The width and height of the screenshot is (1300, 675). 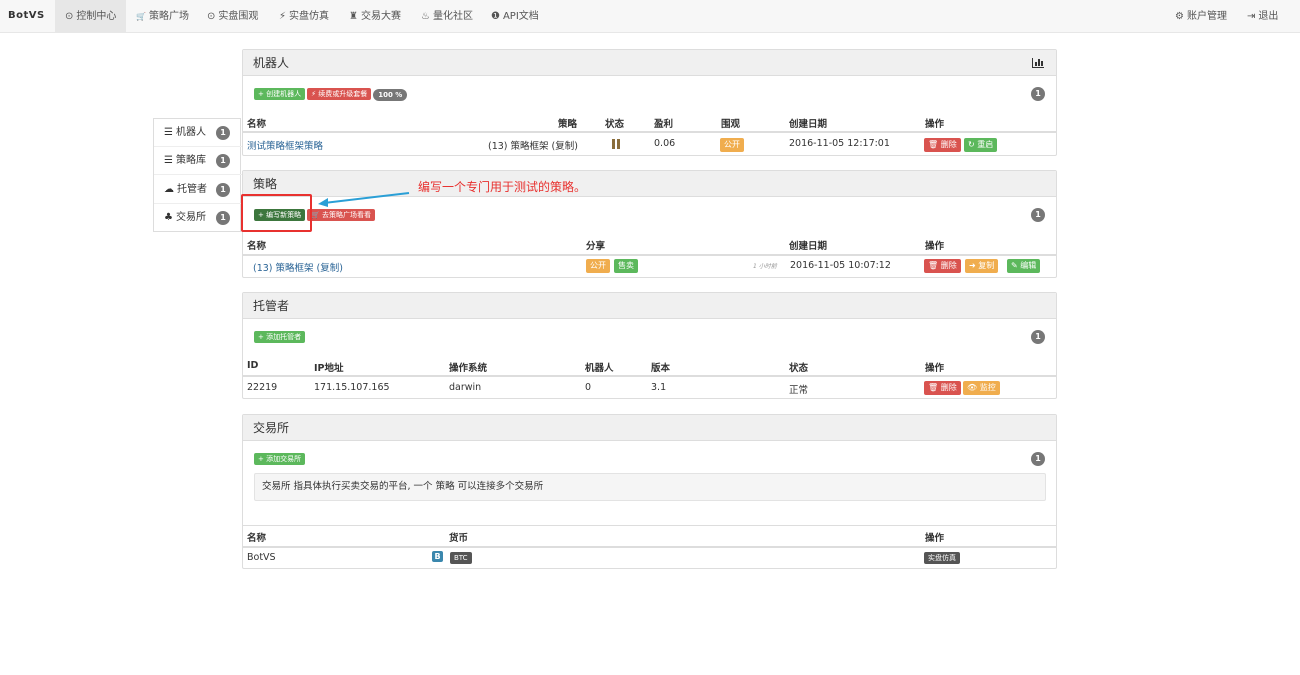 What do you see at coordinates (502, 187) in the screenshot?
I see `annotation-text: 编写一个专门用于测试的策略。` at bounding box center [502, 187].